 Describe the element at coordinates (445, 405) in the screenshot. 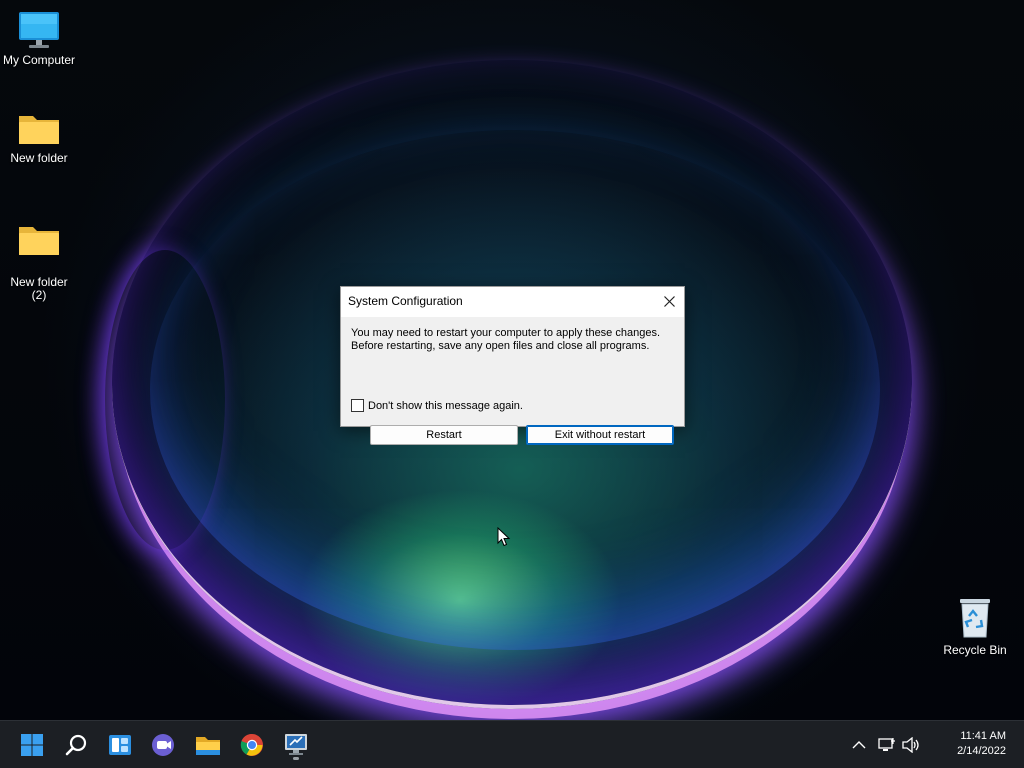

I see `checkbox-label: Don't show this message again.` at that location.